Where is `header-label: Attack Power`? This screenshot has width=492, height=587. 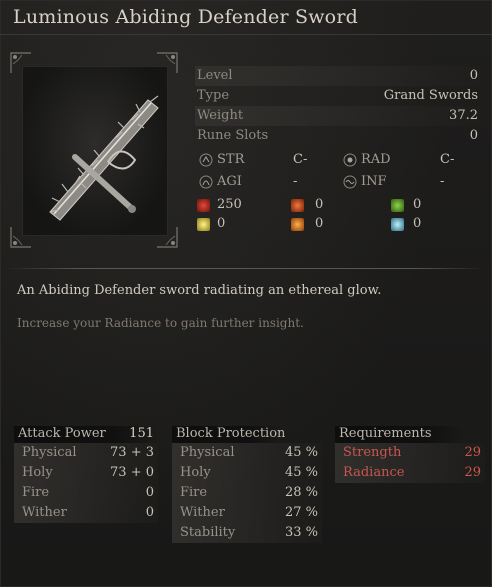 header-label: Attack Power is located at coordinates (62, 433).